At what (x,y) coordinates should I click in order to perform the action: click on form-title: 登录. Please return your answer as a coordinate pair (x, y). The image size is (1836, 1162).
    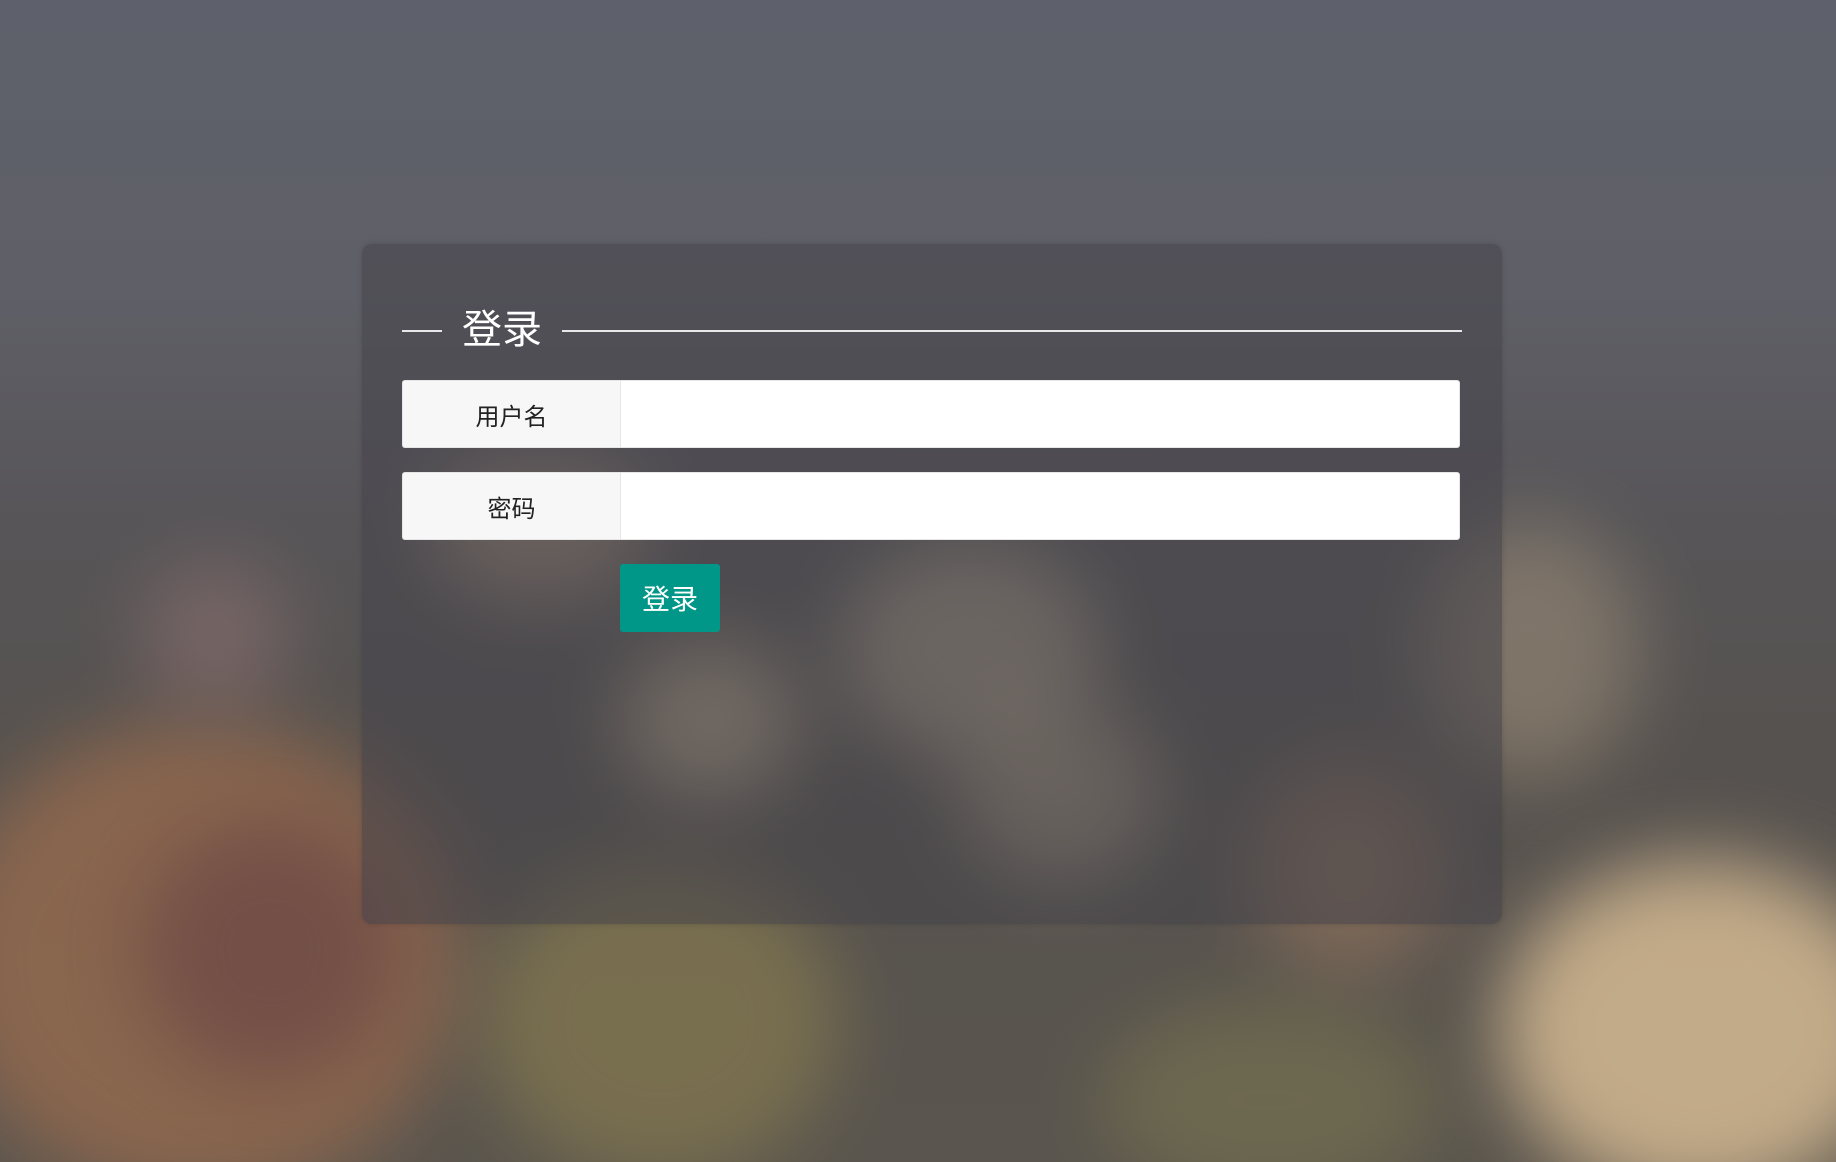
    Looking at the image, I should click on (502, 330).